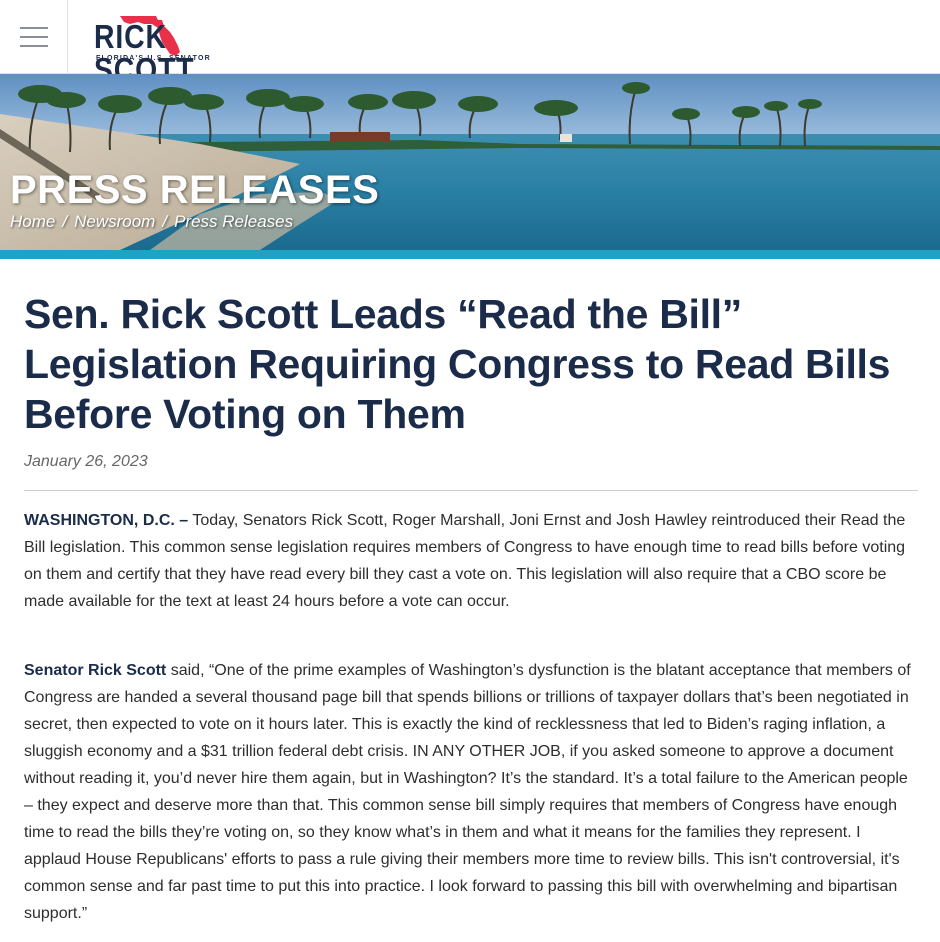  Describe the element at coordinates (233, 221) in the screenshot. I see `breadcrumb-press-releases: Press Releases` at that location.